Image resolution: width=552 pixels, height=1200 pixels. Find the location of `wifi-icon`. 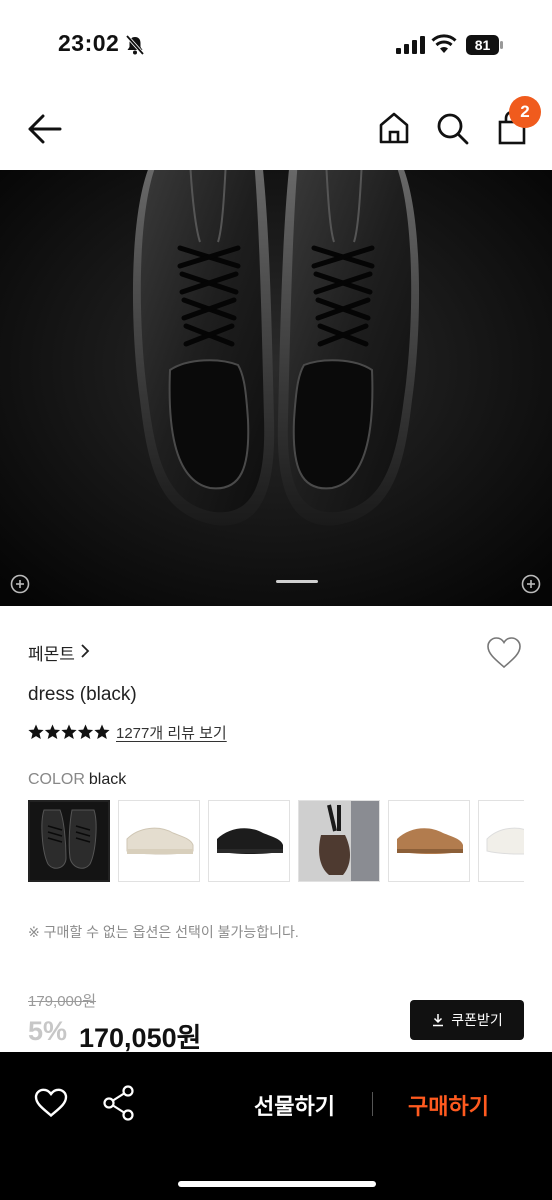

wifi-icon is located at coordinates (444, 43).